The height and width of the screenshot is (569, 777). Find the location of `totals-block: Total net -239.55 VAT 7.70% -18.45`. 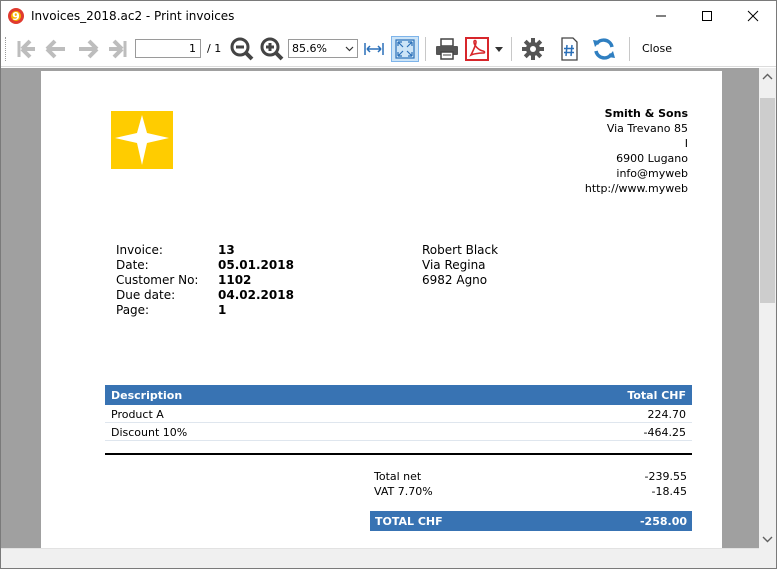

totals-block: Total net -239.55 VAT 7.70% -18.45 is located at coordinates (531, 484).